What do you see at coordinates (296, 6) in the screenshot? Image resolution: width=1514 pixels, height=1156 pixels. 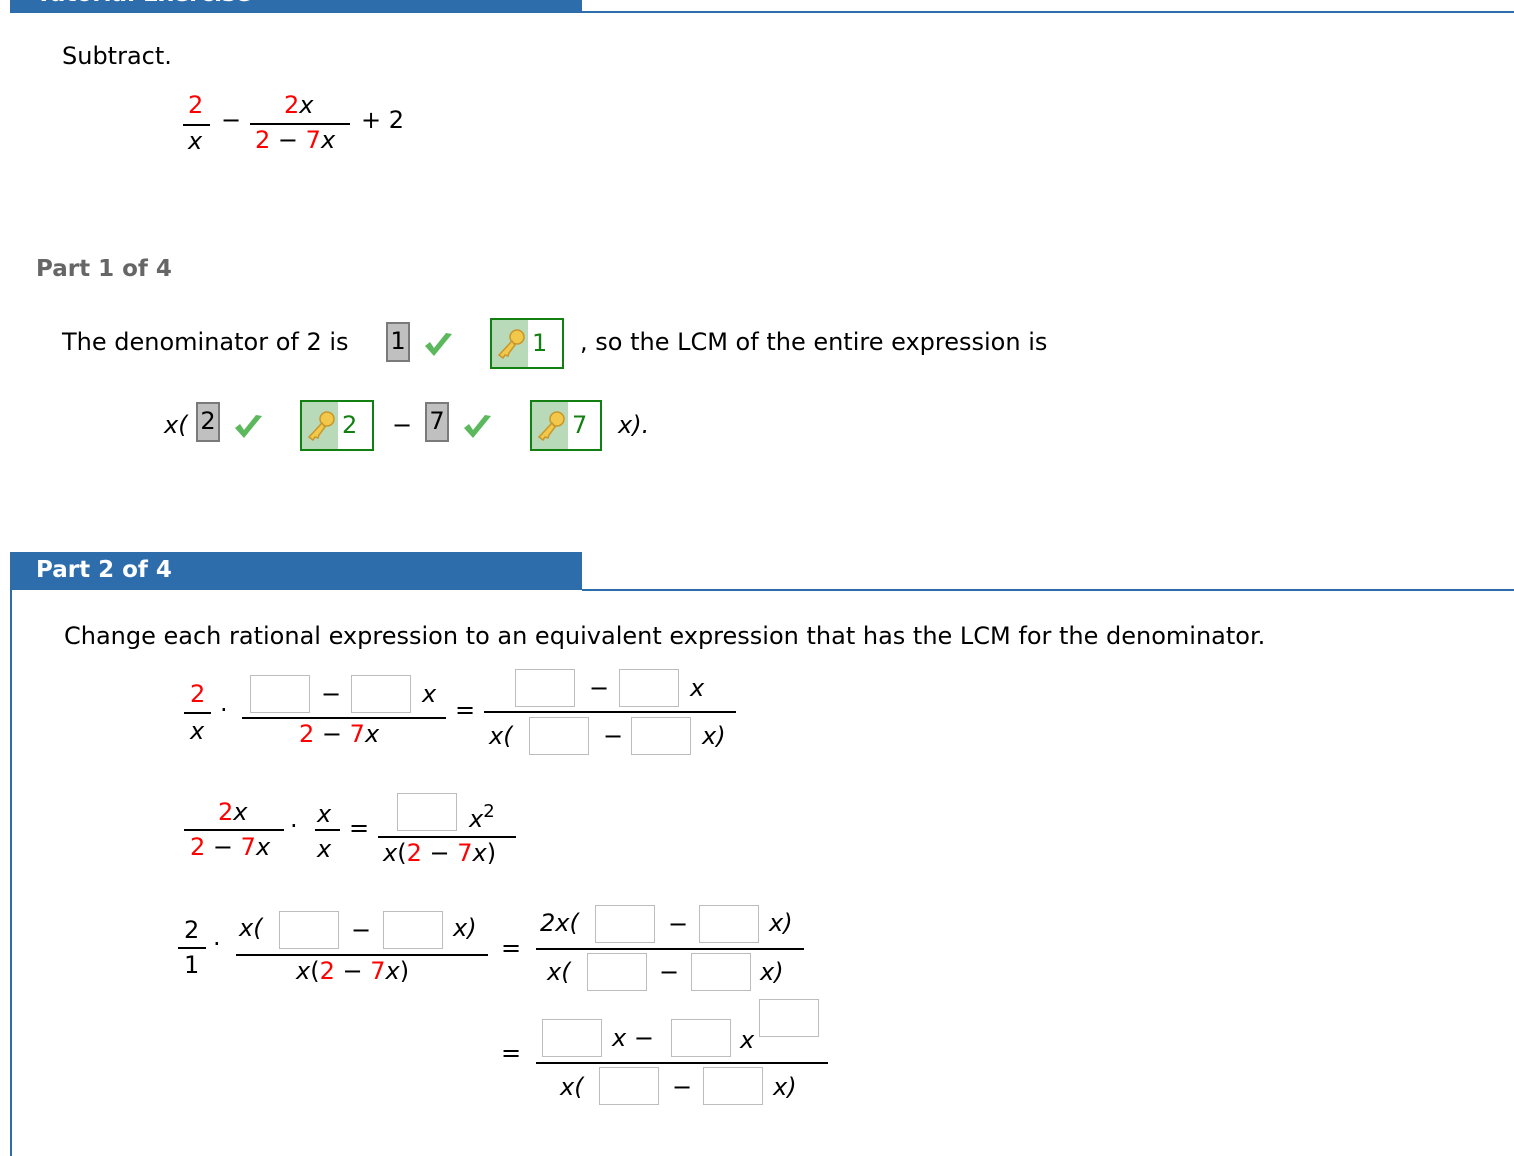 I see `tutorial-header: Tutorial Exercise` at bounding box center [296, 6].